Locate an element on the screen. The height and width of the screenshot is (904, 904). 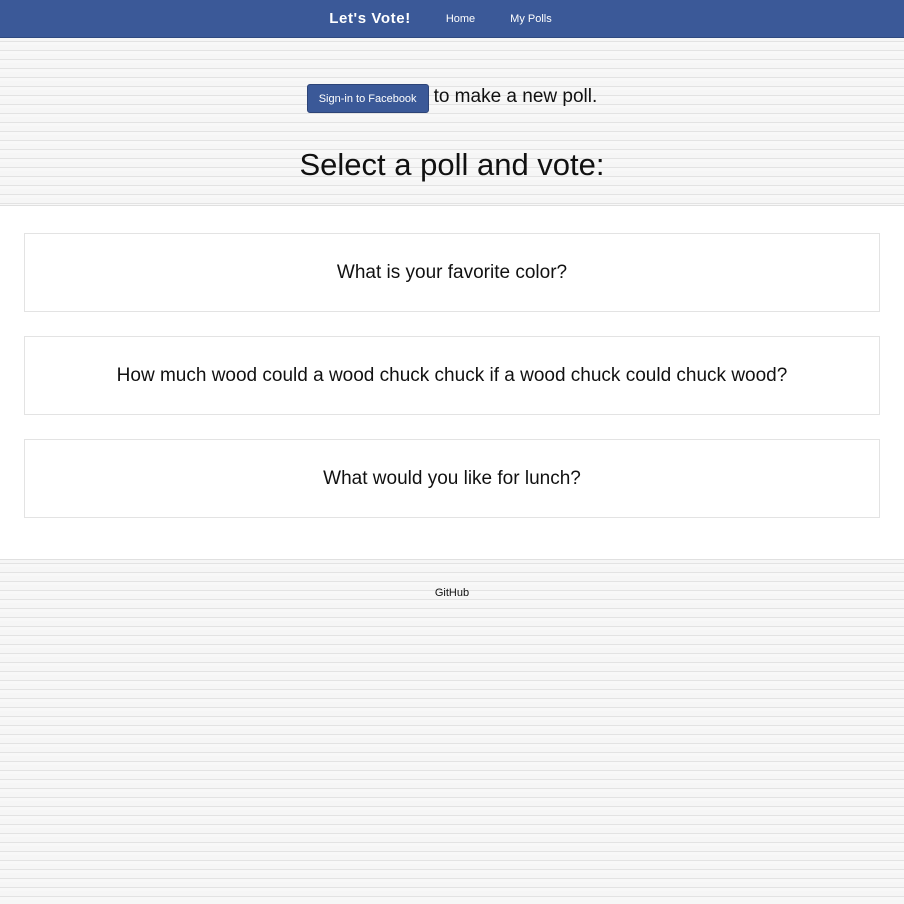
signin-prompt-text: to make a new poll. is located at coordinates (515, 96).